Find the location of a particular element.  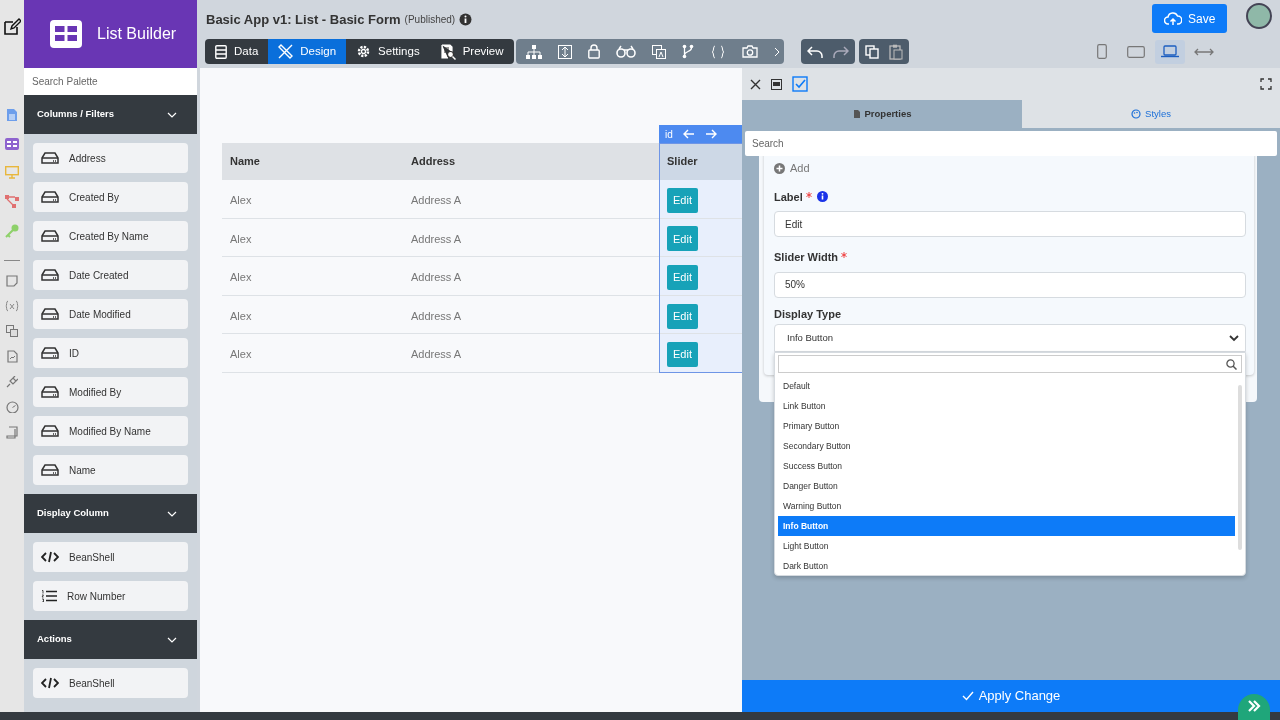

input-field is located at coordinates (1010, 364).